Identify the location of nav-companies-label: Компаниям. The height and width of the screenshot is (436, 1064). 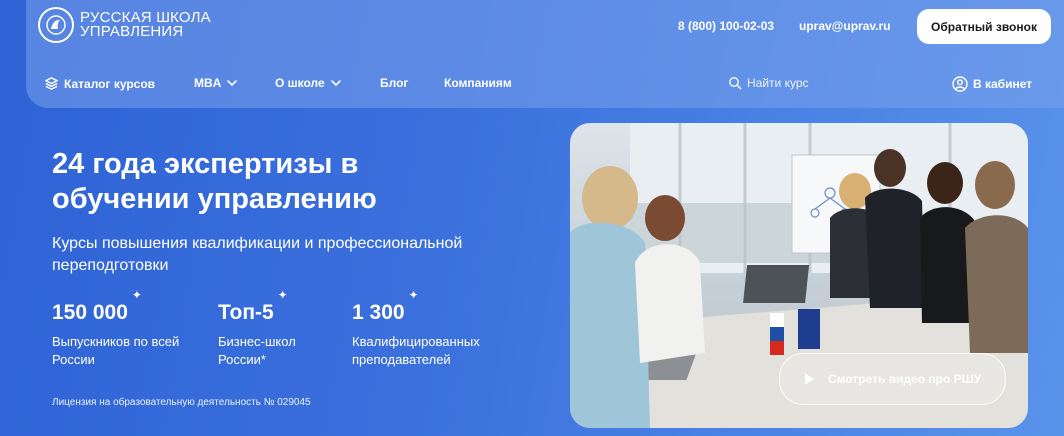
(478, 83).